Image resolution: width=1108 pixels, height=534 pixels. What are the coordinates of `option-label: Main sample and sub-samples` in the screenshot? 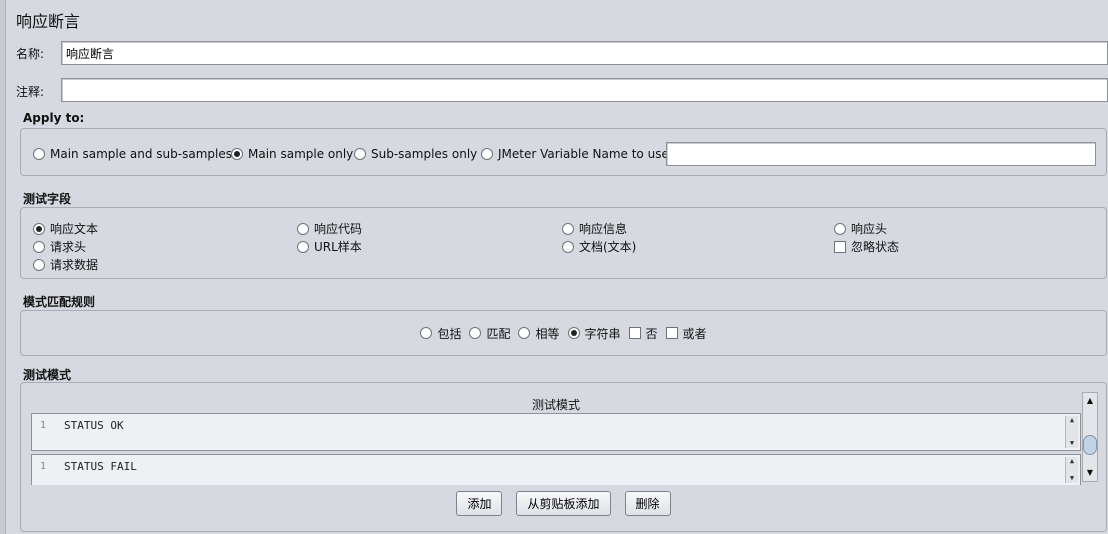 It's located at (141, 154).